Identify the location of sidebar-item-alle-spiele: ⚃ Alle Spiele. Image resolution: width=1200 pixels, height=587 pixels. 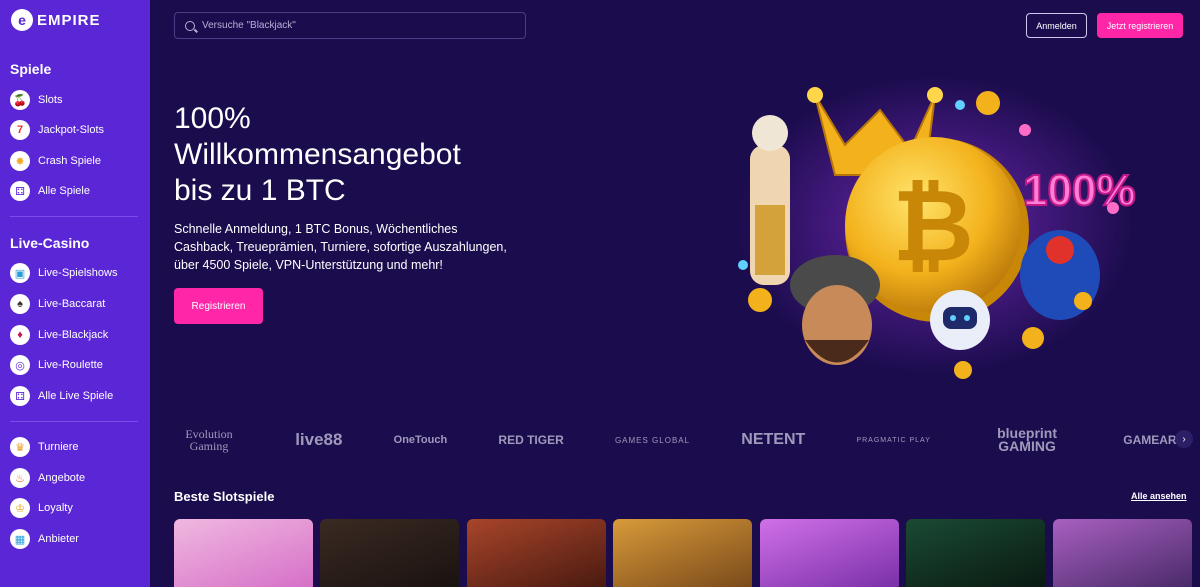
(50, 191).